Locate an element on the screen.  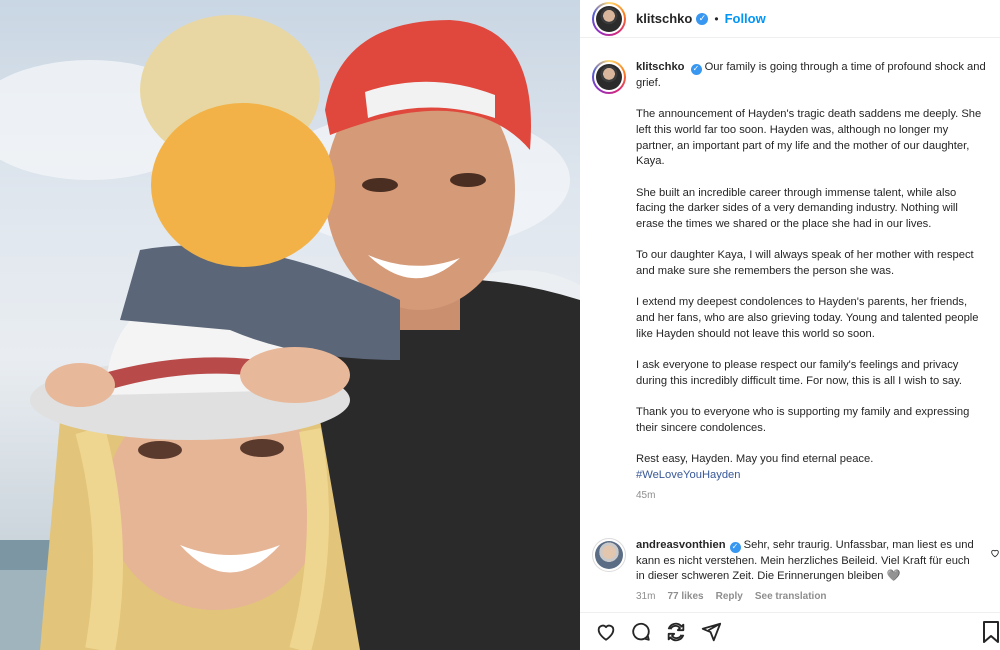
comment-meta: 31m 77 likes Reply See translation is located at coordinates (806, 596).